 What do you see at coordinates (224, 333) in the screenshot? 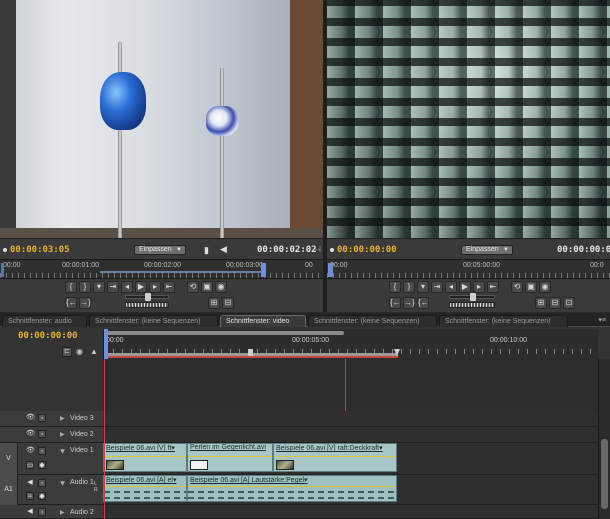
I see `work-area-bar` at bounding box center [224, 333].